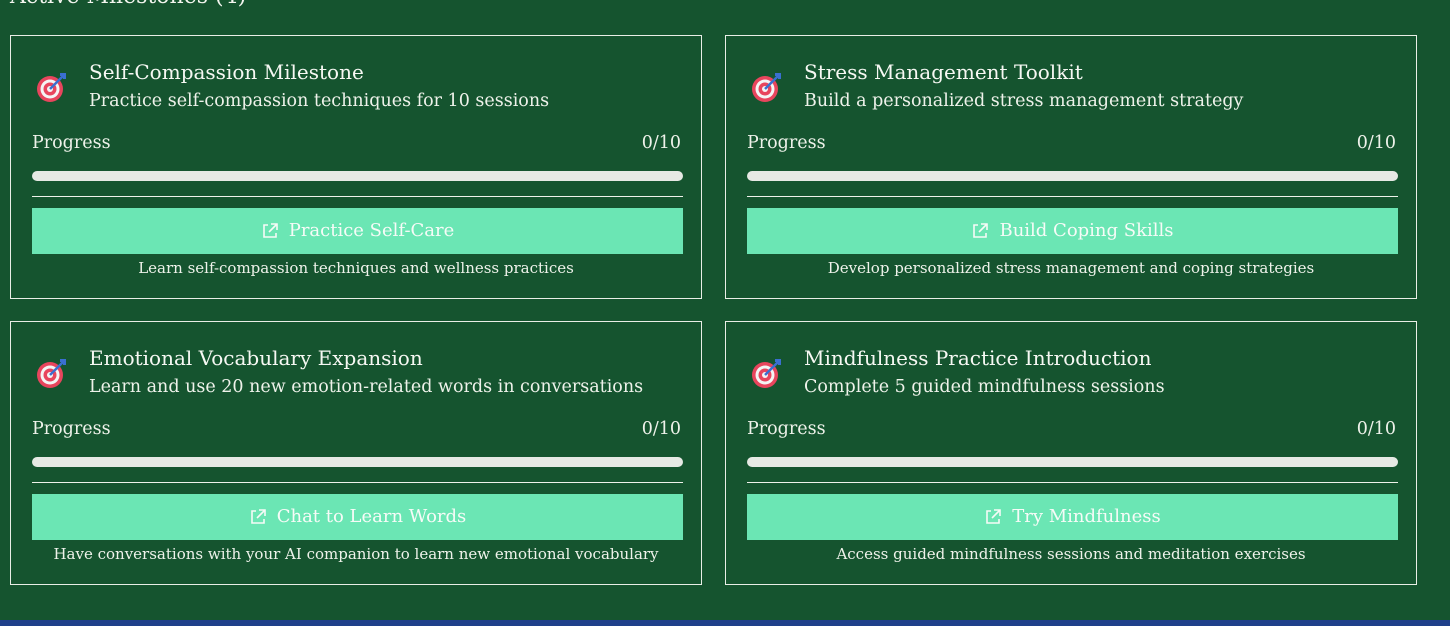 The image size is (1450, 626). What do you see at coordinates (725, 623) in the screenshot?
I see `bottom-bar` at bounding box center [725, 623].